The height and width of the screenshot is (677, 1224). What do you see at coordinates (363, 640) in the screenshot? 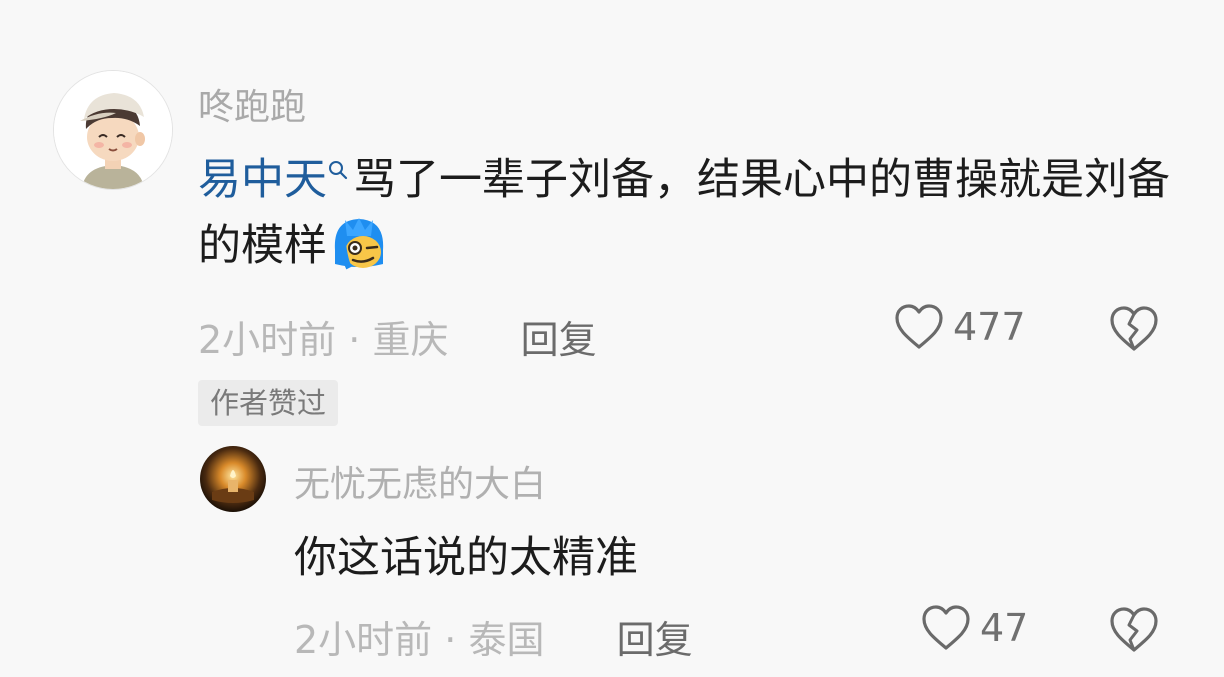
I see `reply-time: 2小时前` at bounding box center [363, 640].